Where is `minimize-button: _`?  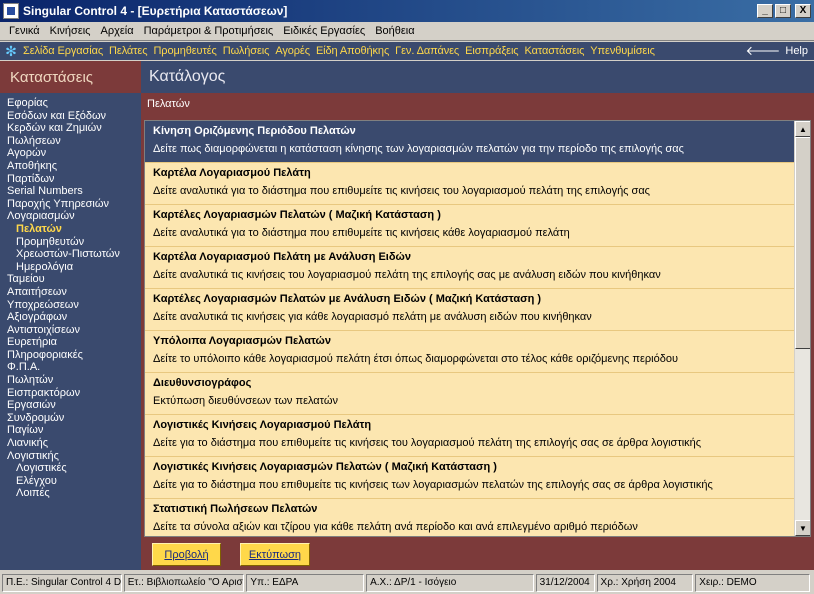
minimize-button: _ is located at coordinates (765, 11).